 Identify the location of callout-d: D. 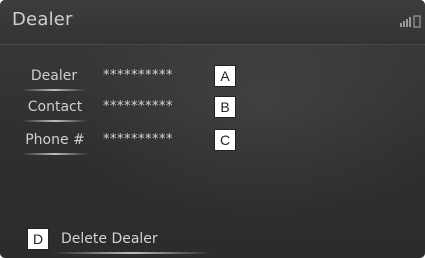
(38, 239).